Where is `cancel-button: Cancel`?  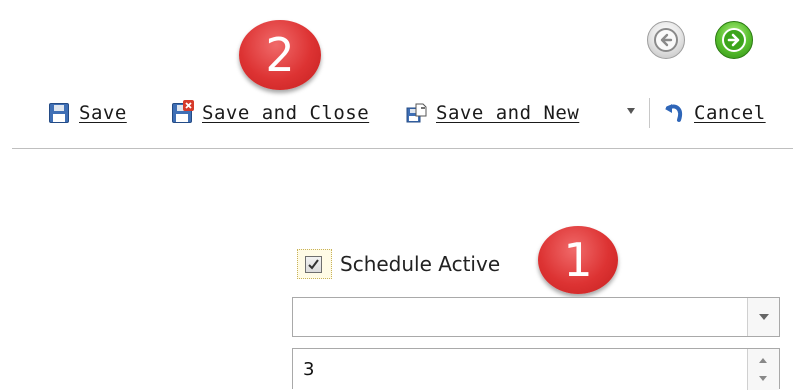 cancel-button: Cancel is located at coordinates (714, 113).